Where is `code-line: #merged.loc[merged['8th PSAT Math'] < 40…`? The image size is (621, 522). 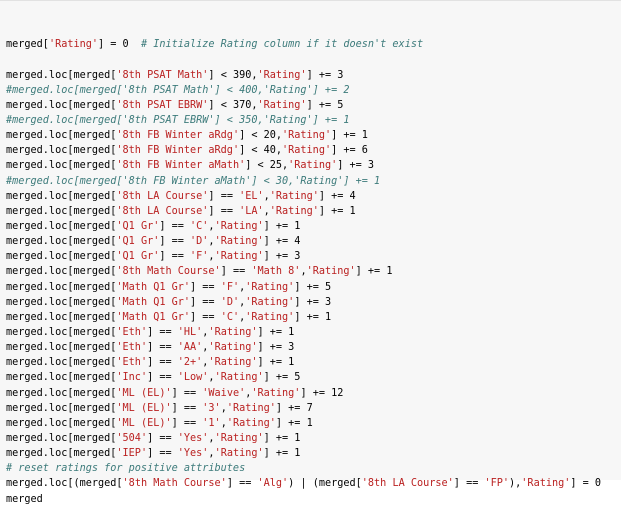
code-line: #merged.loc[merged['8th PSAT Math'] < 40… is located at coordinates (178, 90).